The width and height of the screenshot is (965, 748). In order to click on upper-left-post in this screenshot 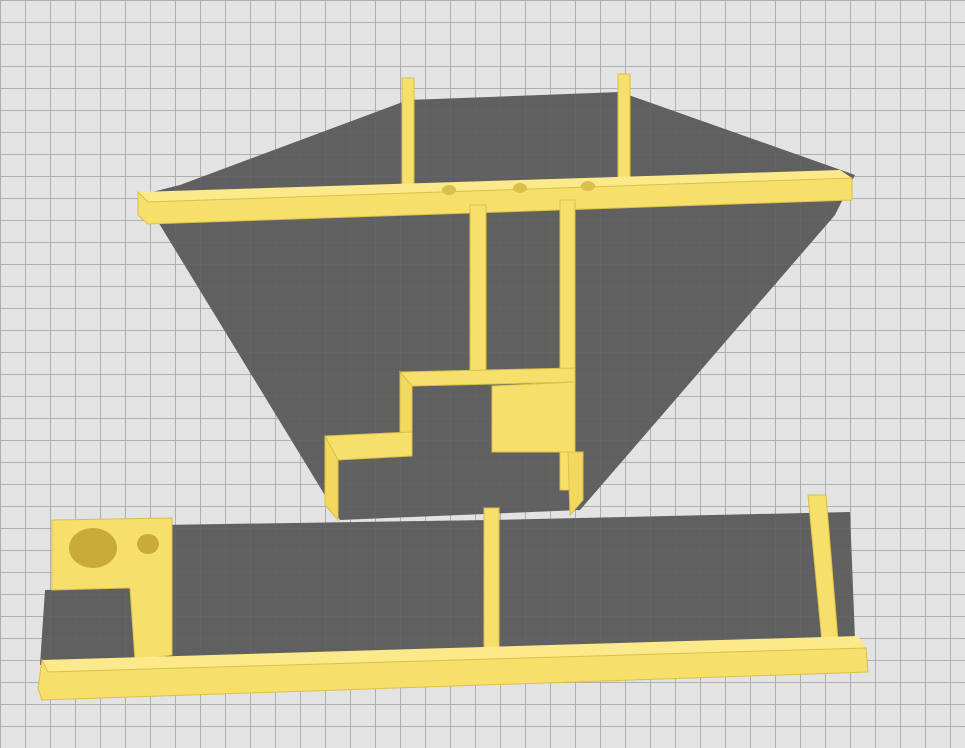, I will do `click(408, 132)`.